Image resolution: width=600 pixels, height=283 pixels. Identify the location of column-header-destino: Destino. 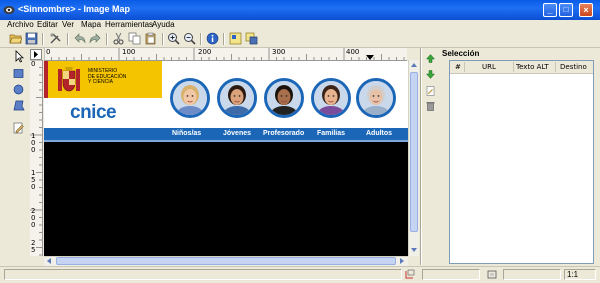
(573, 67).